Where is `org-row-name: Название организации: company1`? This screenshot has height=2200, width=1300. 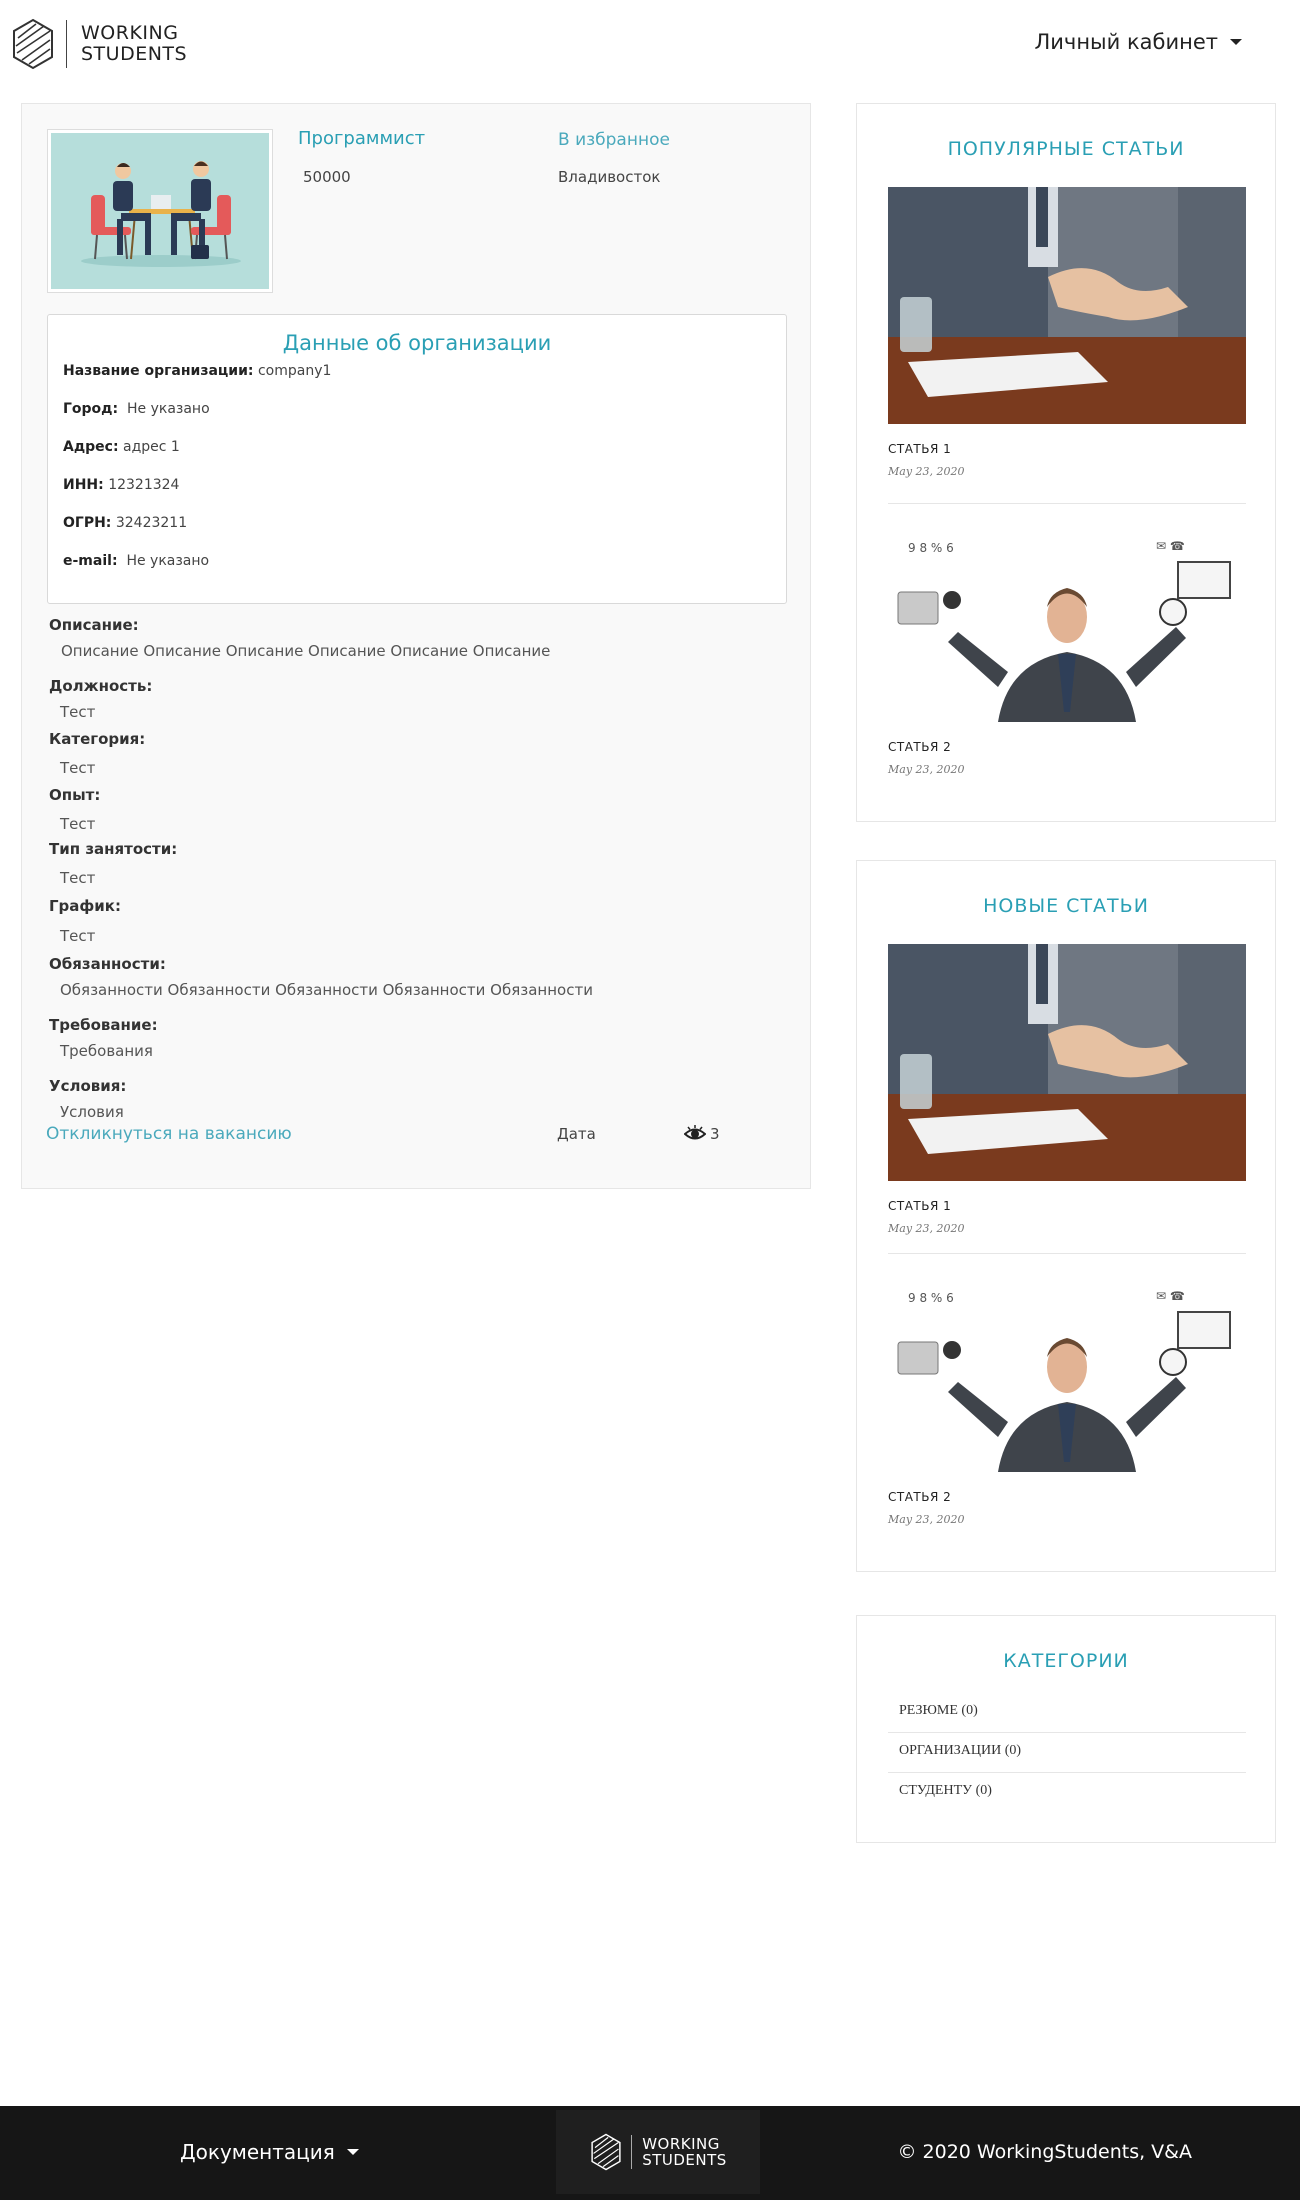 org-row-name: Название организации: company1 is located at coordinates (197, 371).